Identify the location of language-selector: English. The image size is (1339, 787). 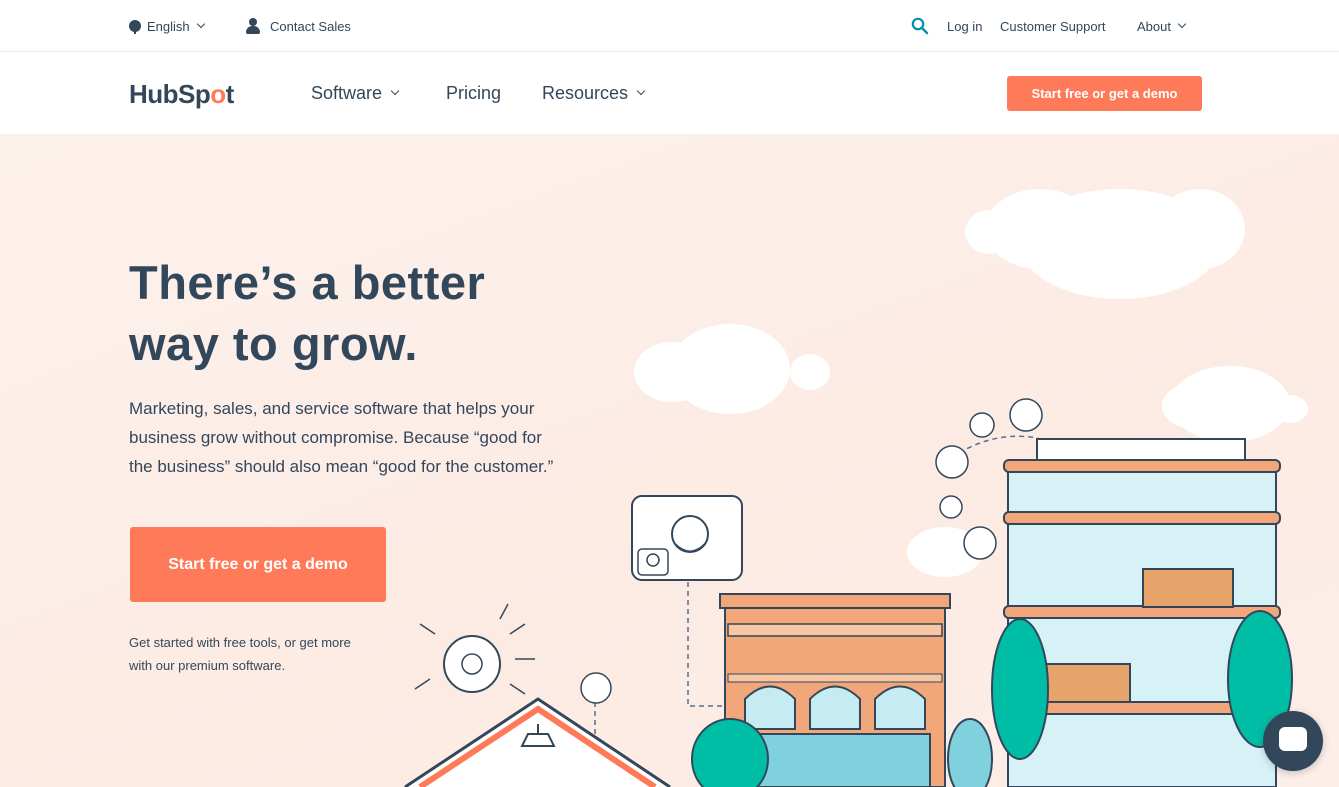
(167, 26).